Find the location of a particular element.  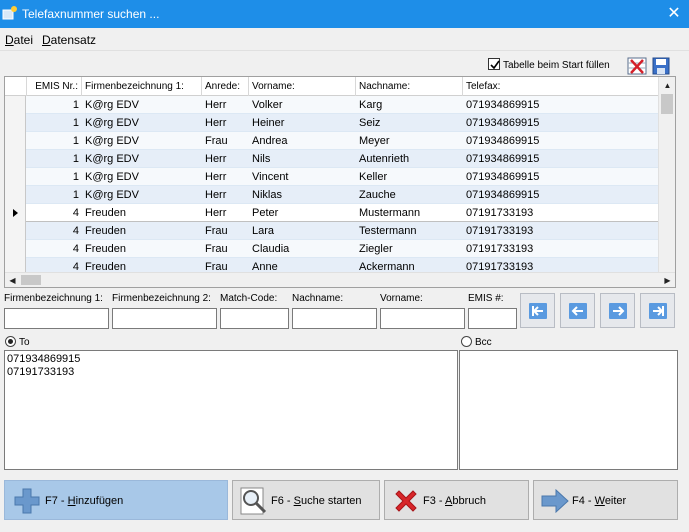

last-record-button is located at coordinates (657, 310).